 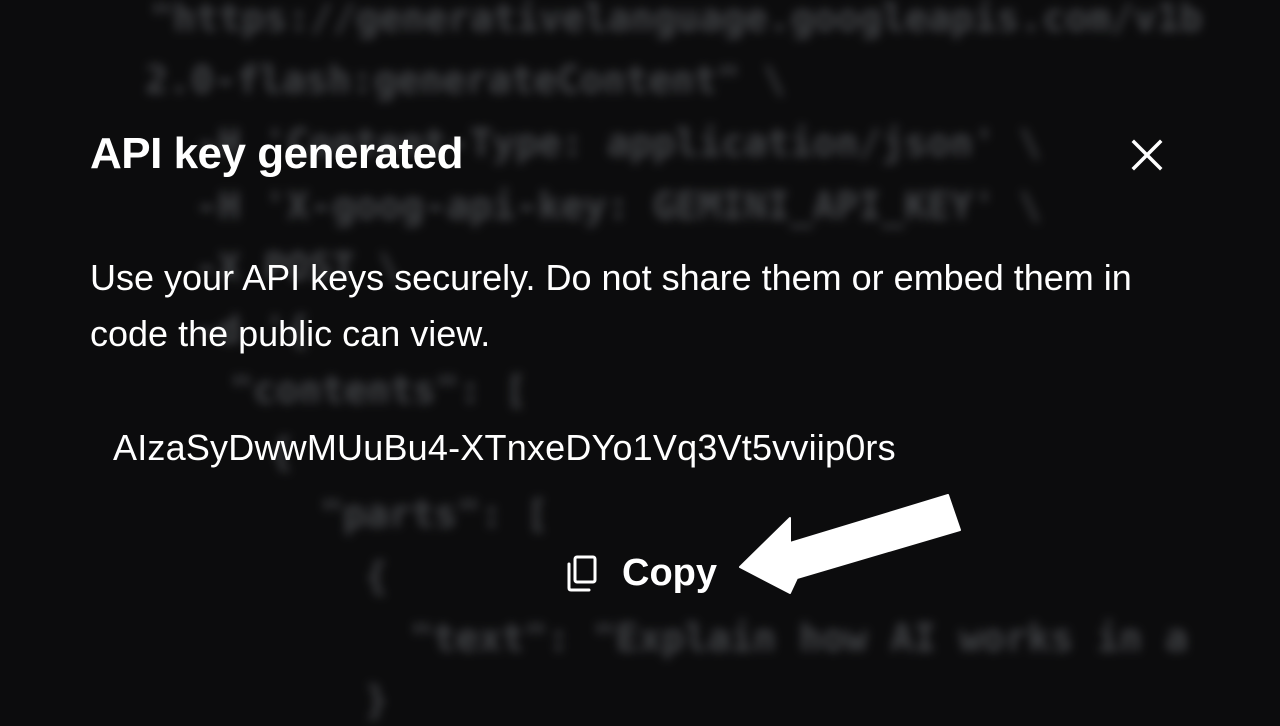 What do you see at coordinates (504, 447) in the screenshot?
I see `api-key-value: AIzaSyDwwMUuBu4-XTnxeDYo1Vq3Vt5vviip0rs` at bounding box center [504, 447].